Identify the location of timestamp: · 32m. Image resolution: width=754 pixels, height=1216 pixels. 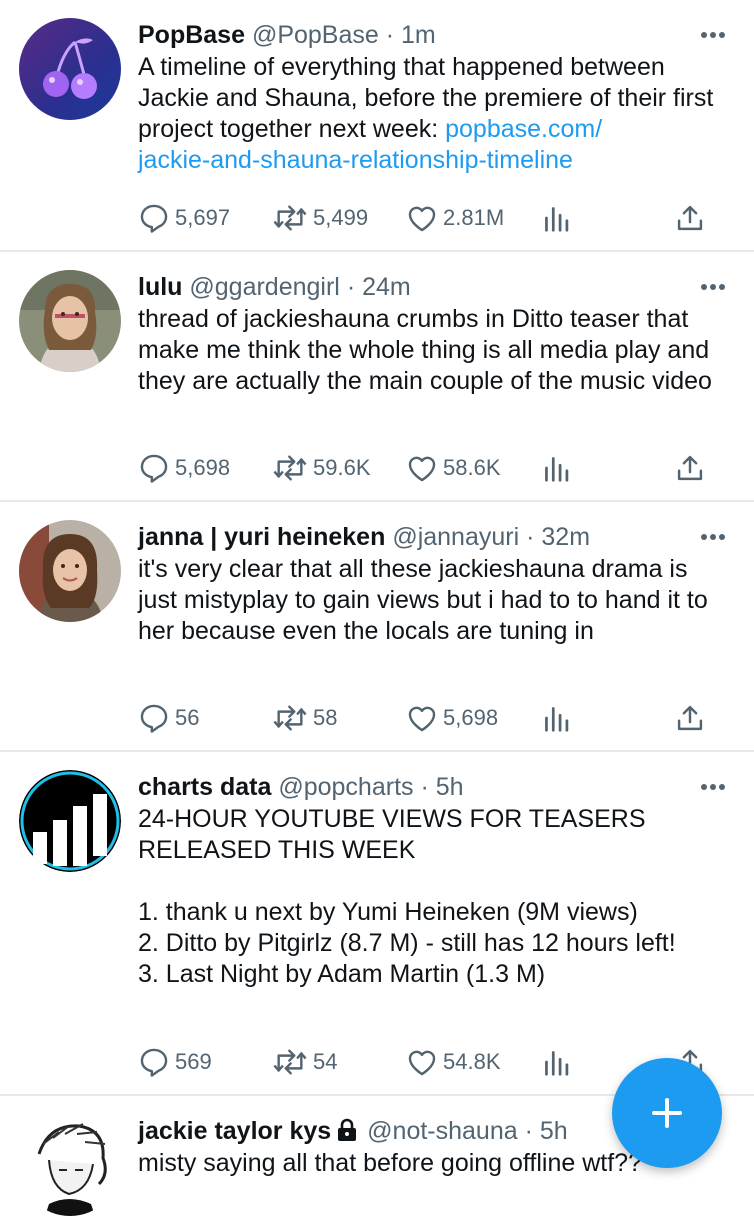
(558, 537).